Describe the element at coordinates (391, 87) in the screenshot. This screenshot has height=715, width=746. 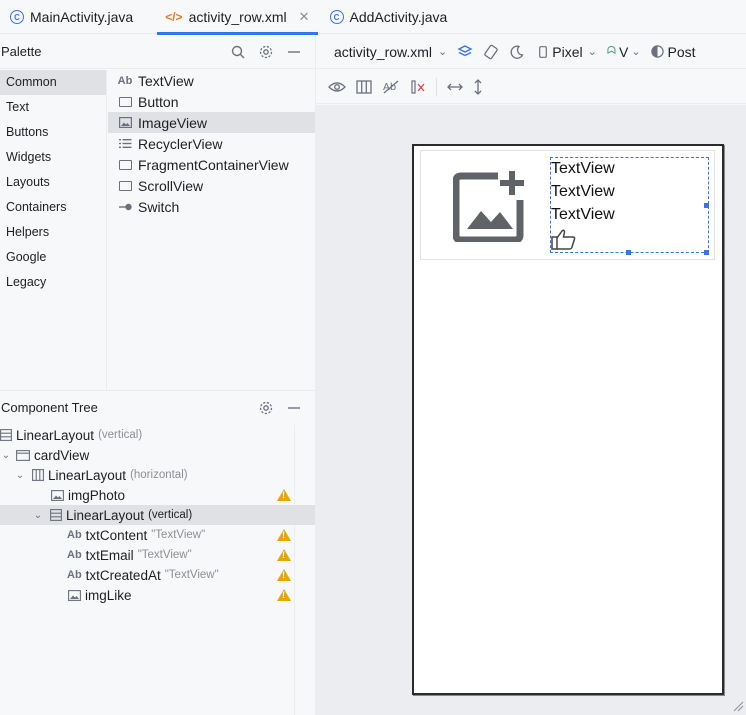
I see `autoconnect-off-icon: Ab` at that location.